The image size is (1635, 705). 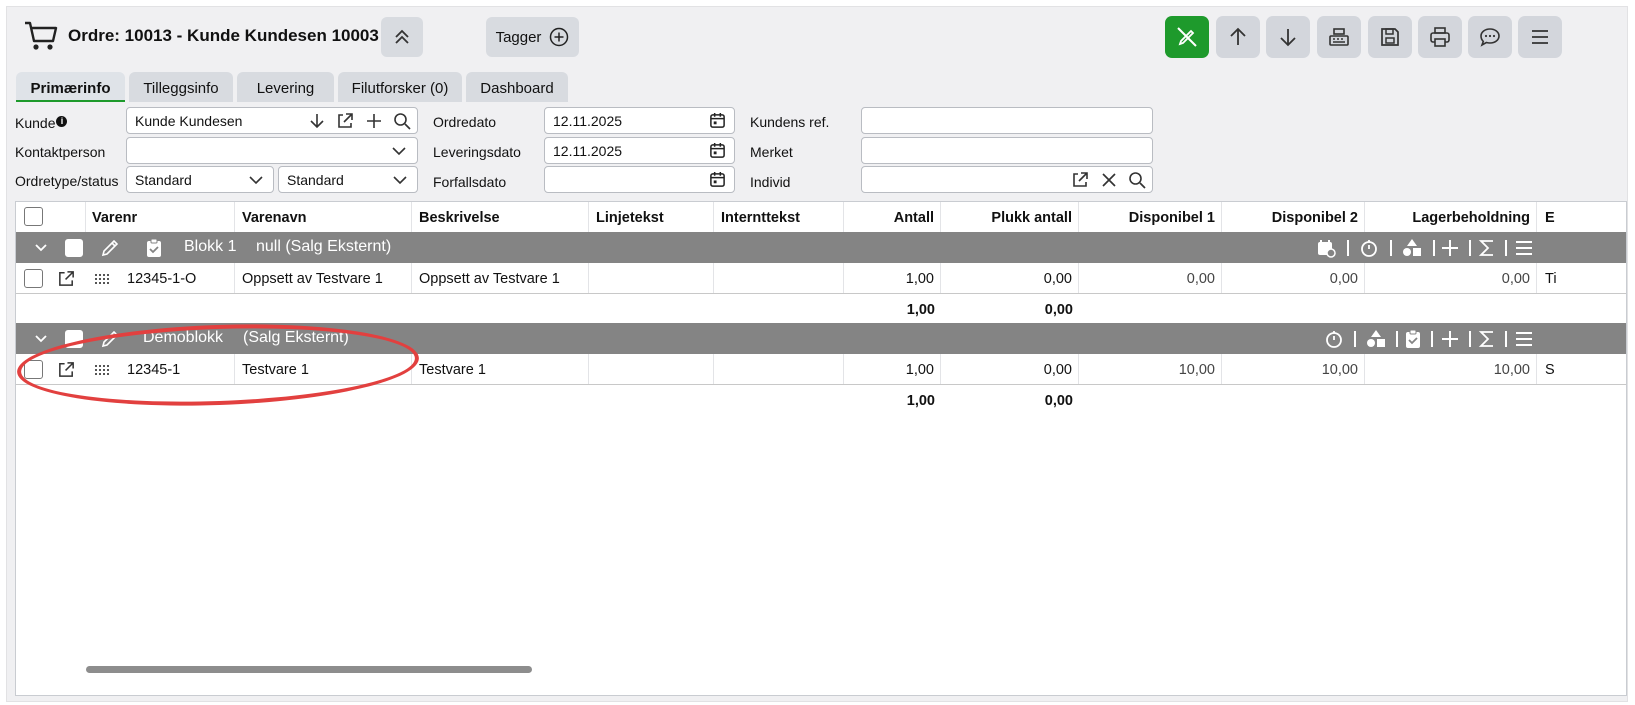 What do you see at coordinates (1007, 179) in the screenshot?
I see `individ-field` at bounding box center [1007, 179].